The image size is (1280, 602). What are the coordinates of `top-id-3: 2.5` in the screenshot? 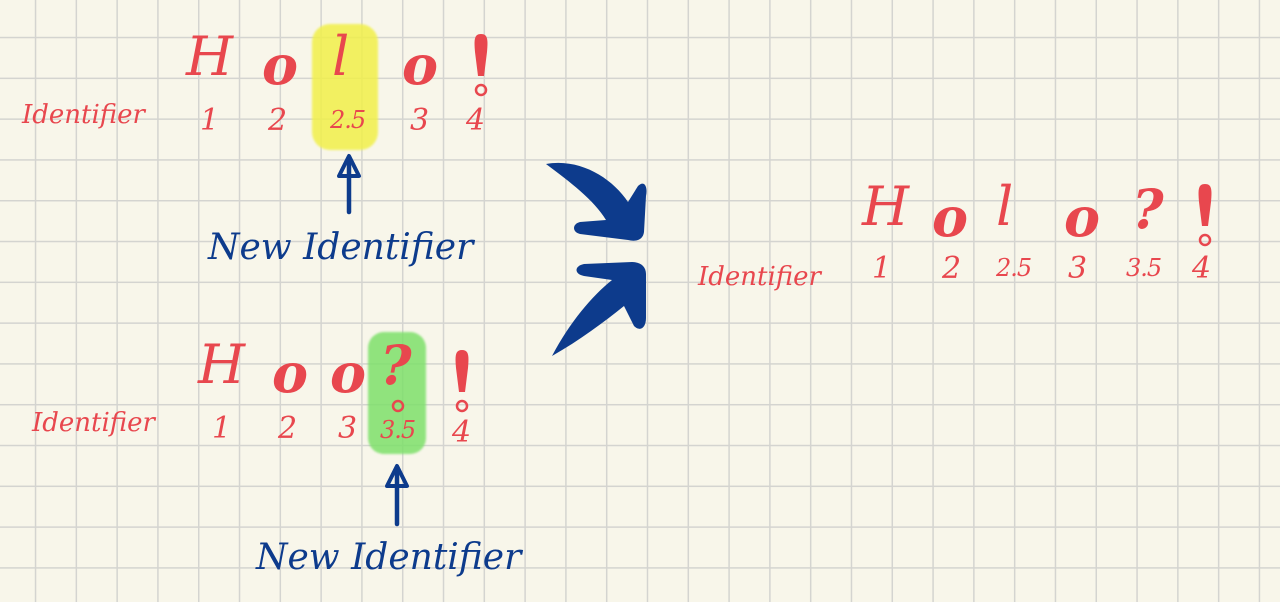 It's located at (348, 120).